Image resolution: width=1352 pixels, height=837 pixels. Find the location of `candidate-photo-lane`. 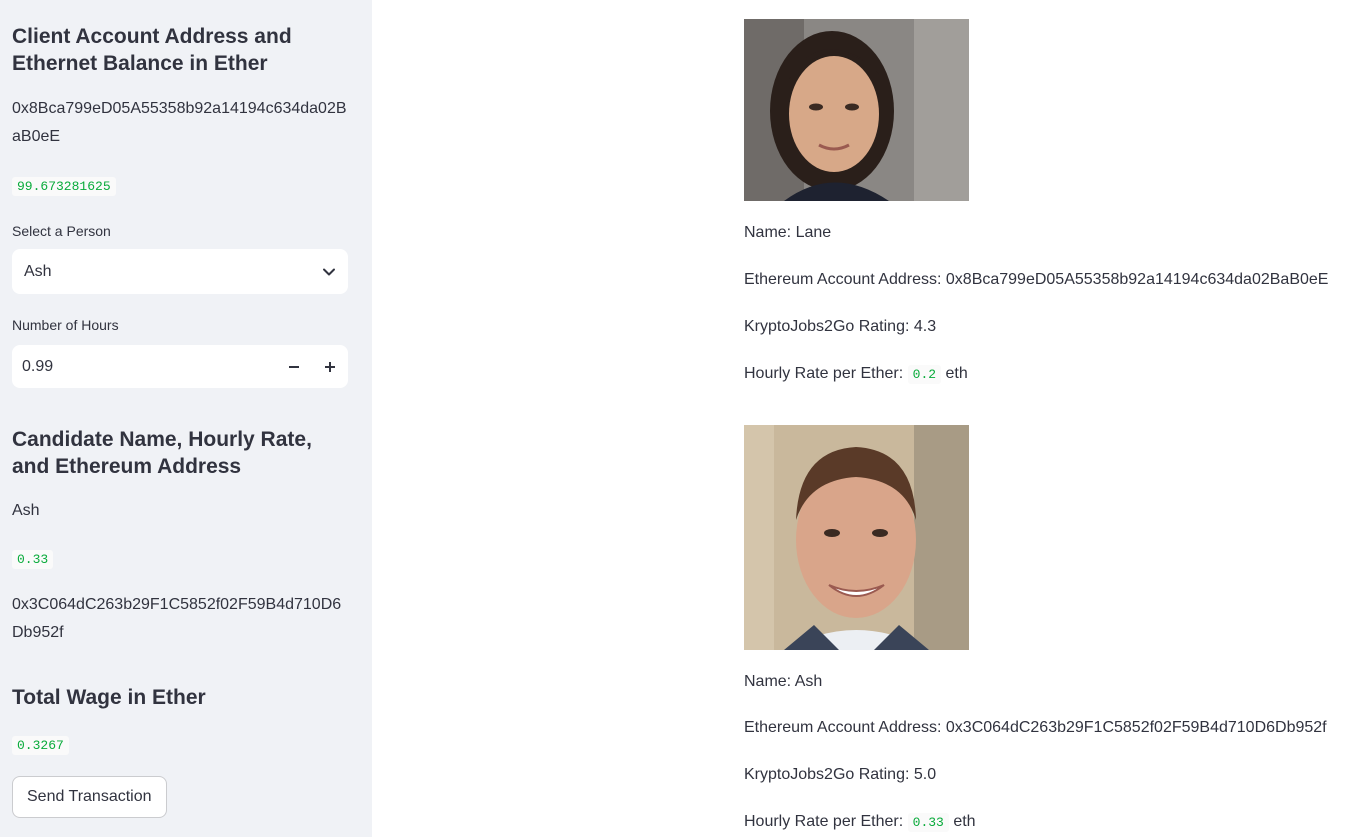

candidate-photo-lane is located at coordinates (856, 110).